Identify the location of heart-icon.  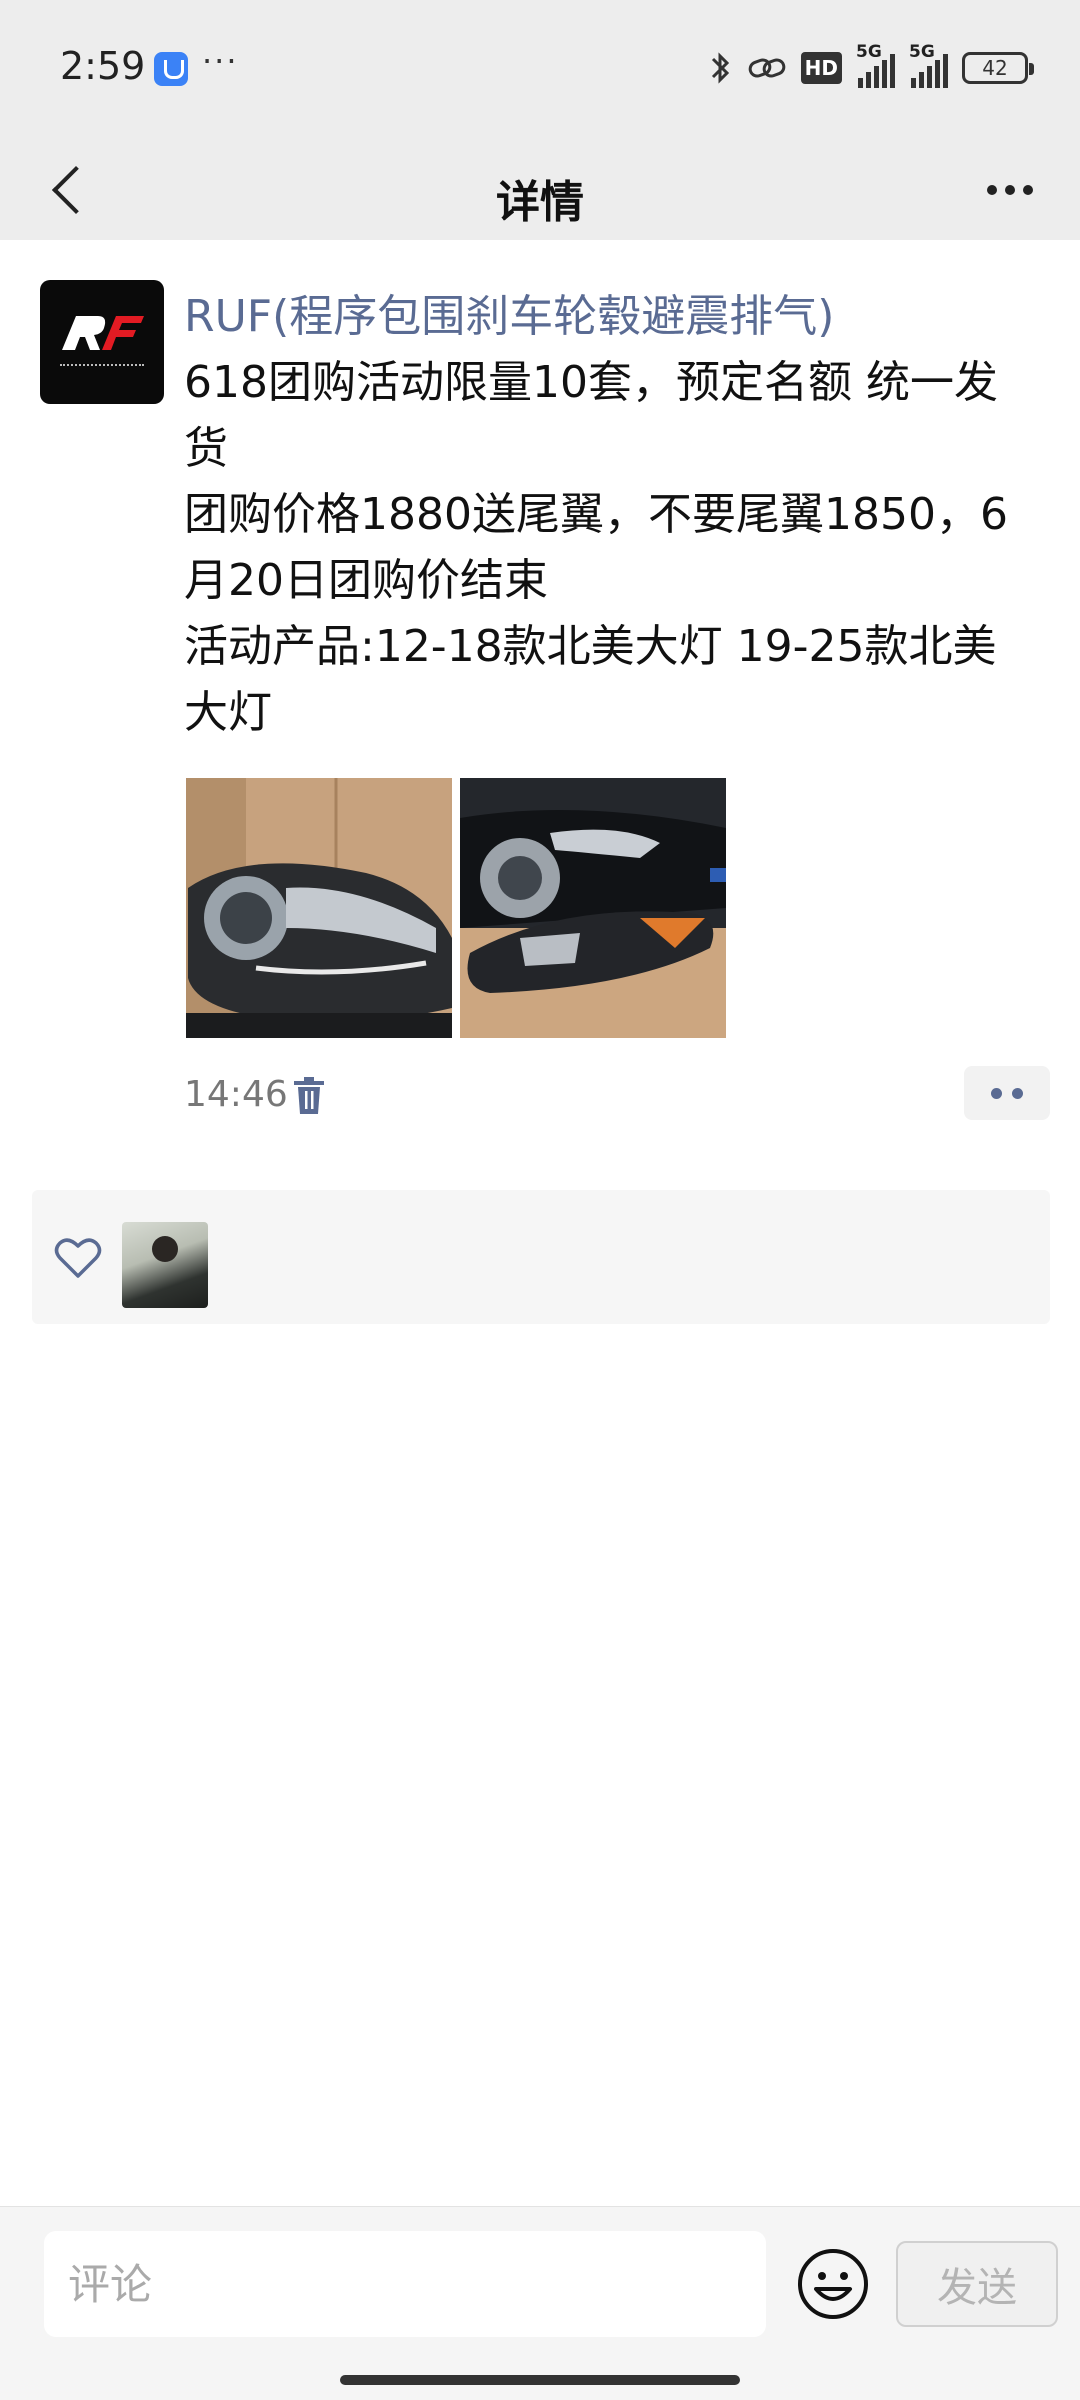
(78, 1258).